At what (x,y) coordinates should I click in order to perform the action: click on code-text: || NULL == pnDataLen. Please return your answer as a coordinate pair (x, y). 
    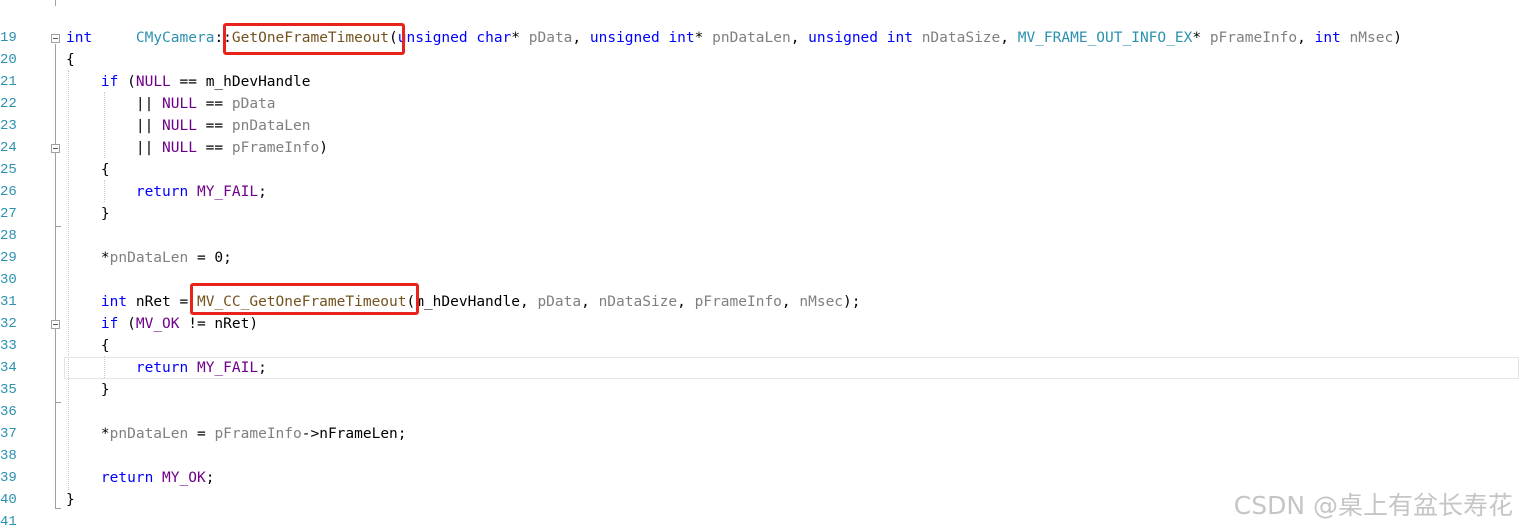
    Looking at the image, I should click on (188, 126).